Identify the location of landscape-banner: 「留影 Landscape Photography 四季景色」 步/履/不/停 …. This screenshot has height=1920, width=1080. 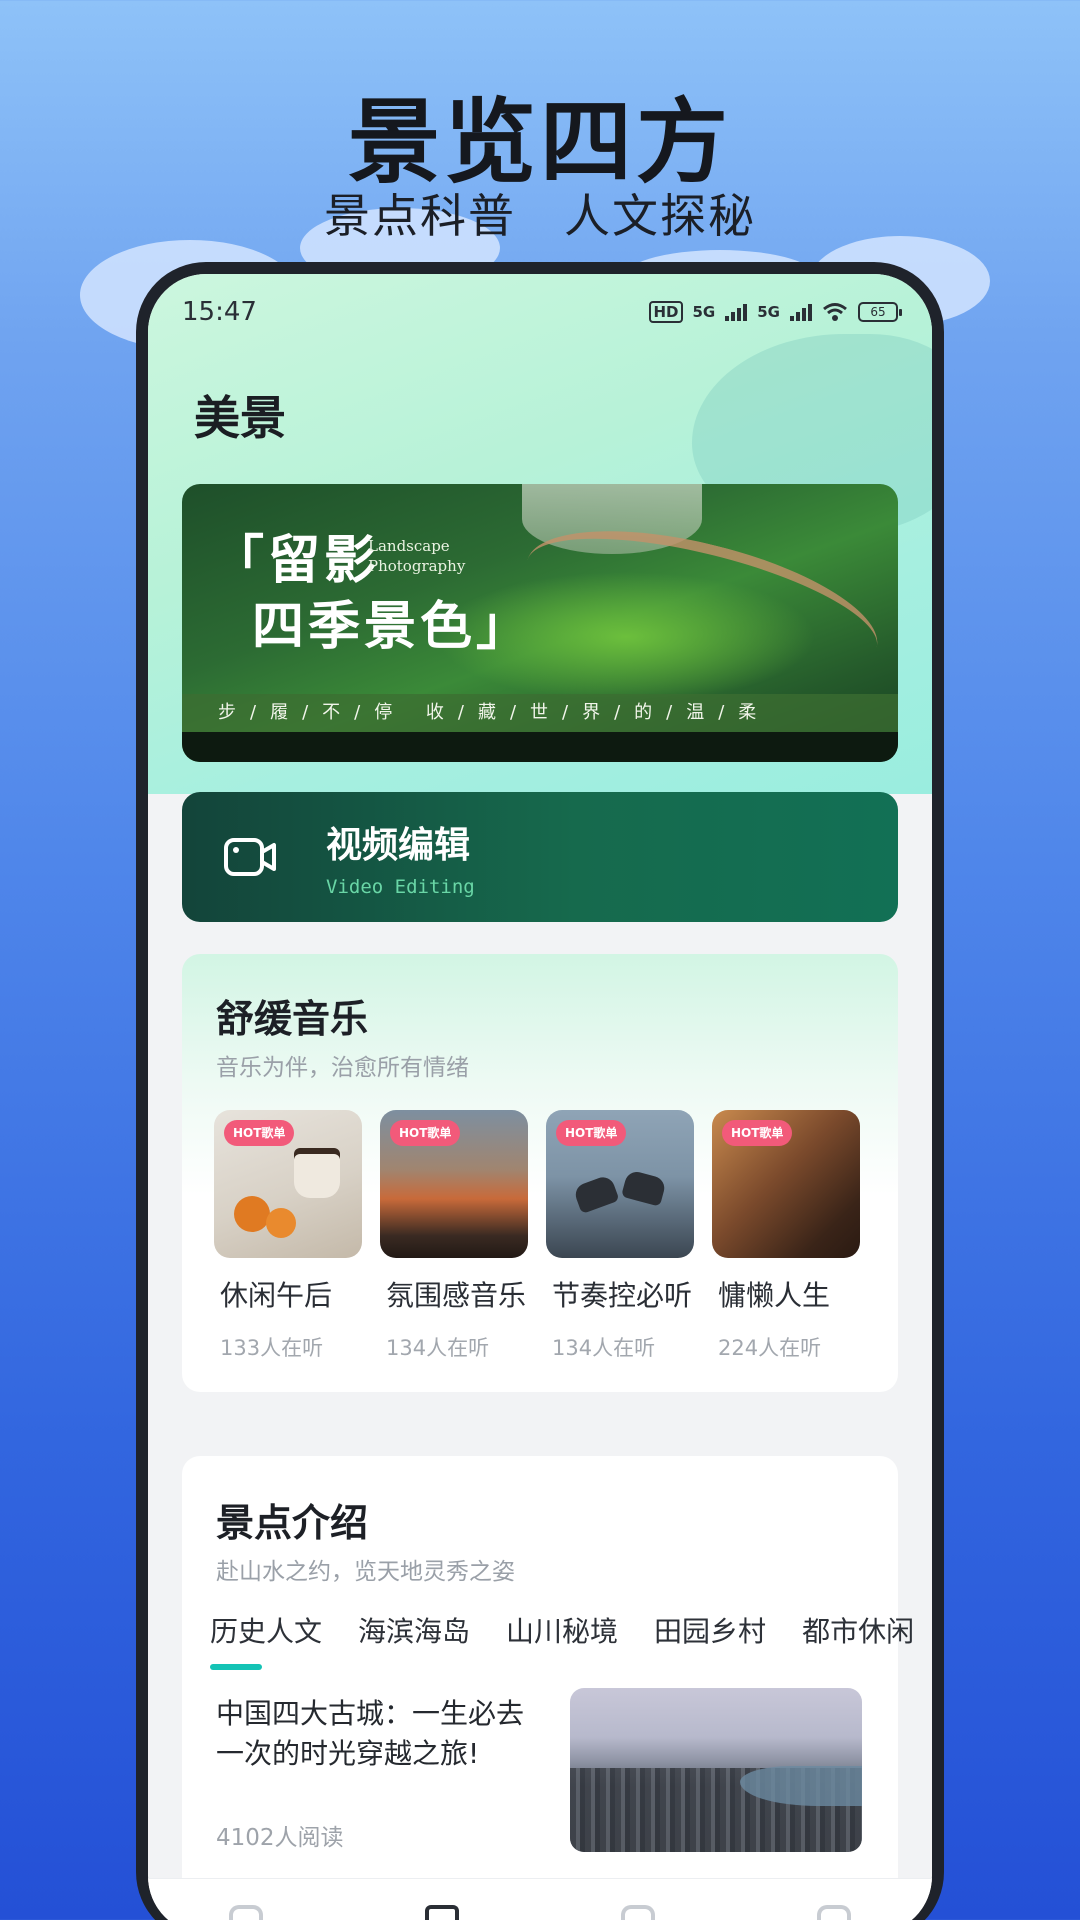
(540, 623).